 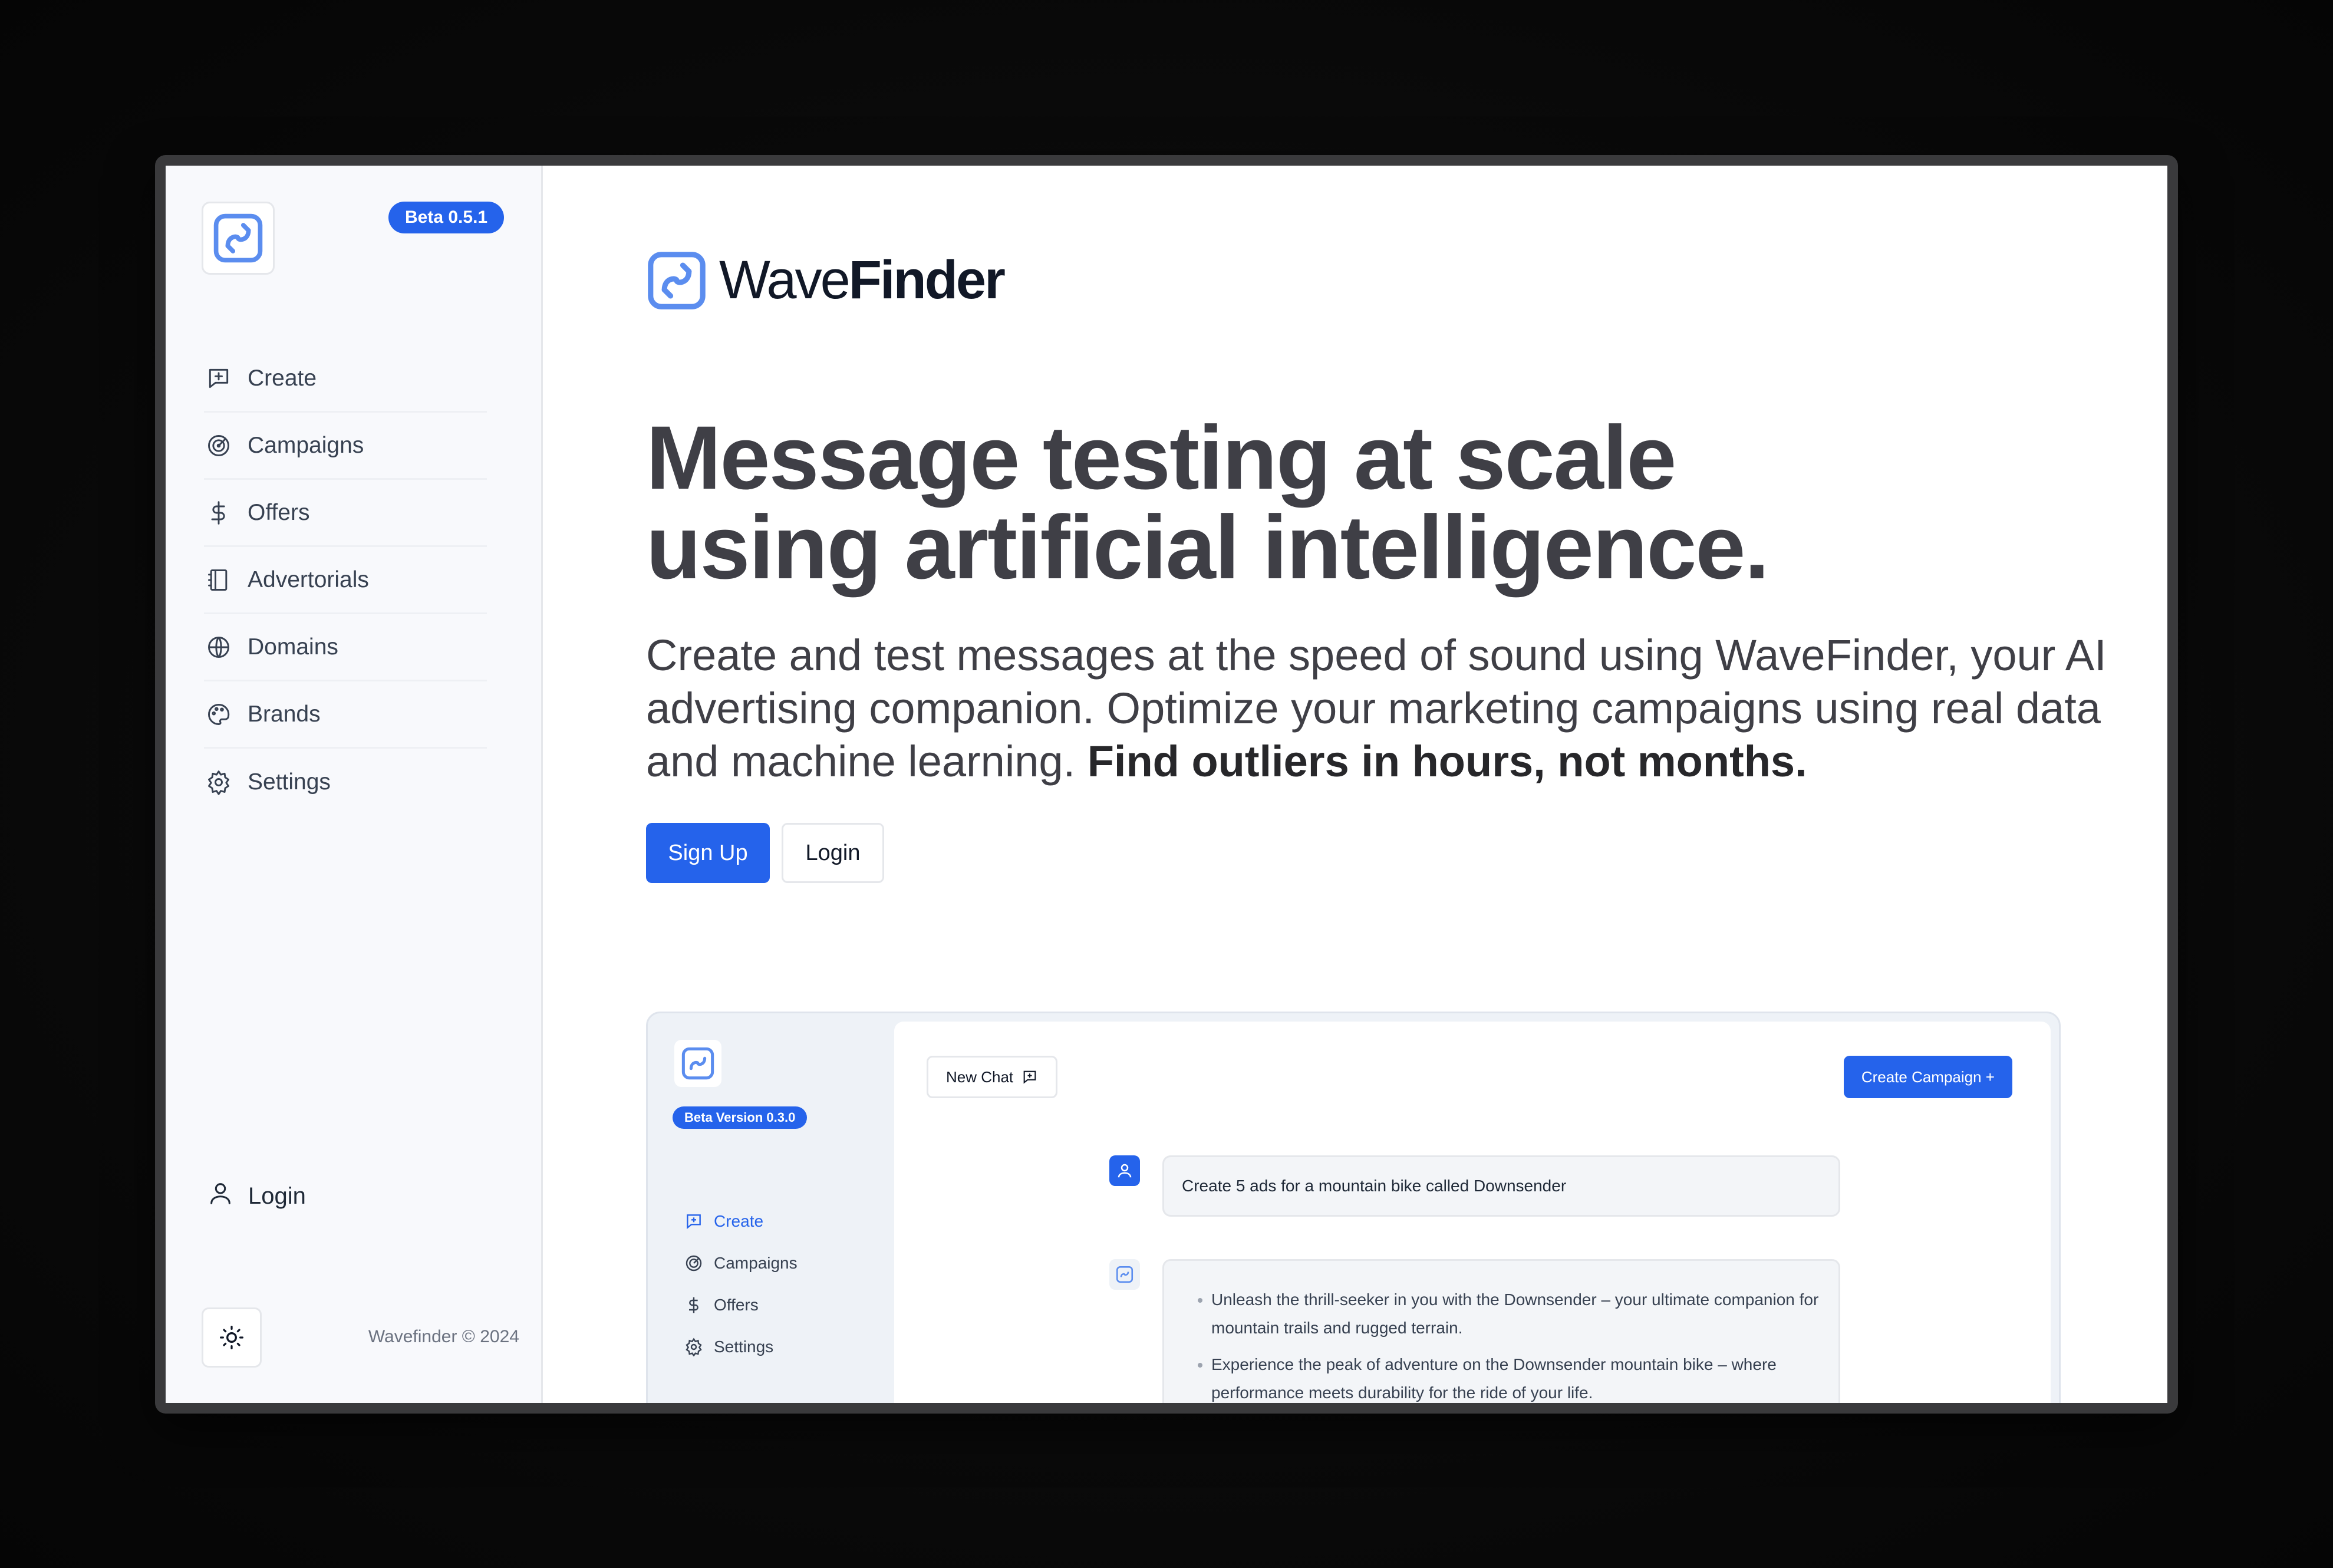 What do you see at coordinates (279, 512) in the screenshot?
I see `sidebar-item-label: Offers` at bounding box center [279, 512].